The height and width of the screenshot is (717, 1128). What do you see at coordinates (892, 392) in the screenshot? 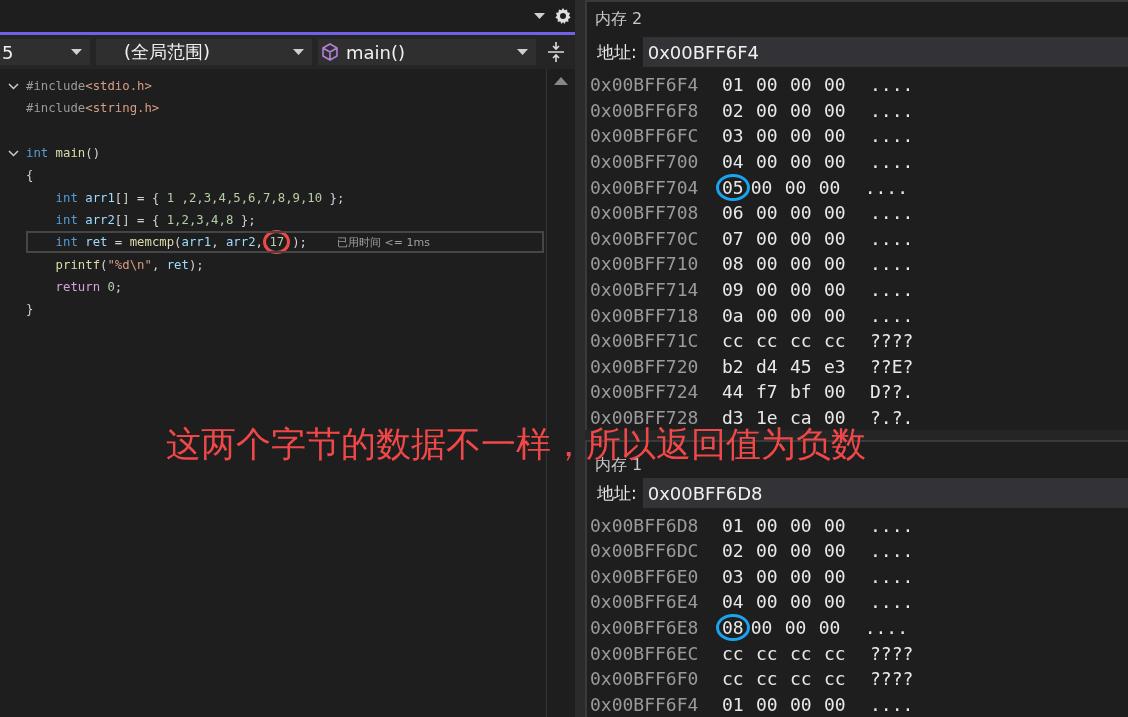
I see `ascii-text: D??.` at bounding box center [892, 392].